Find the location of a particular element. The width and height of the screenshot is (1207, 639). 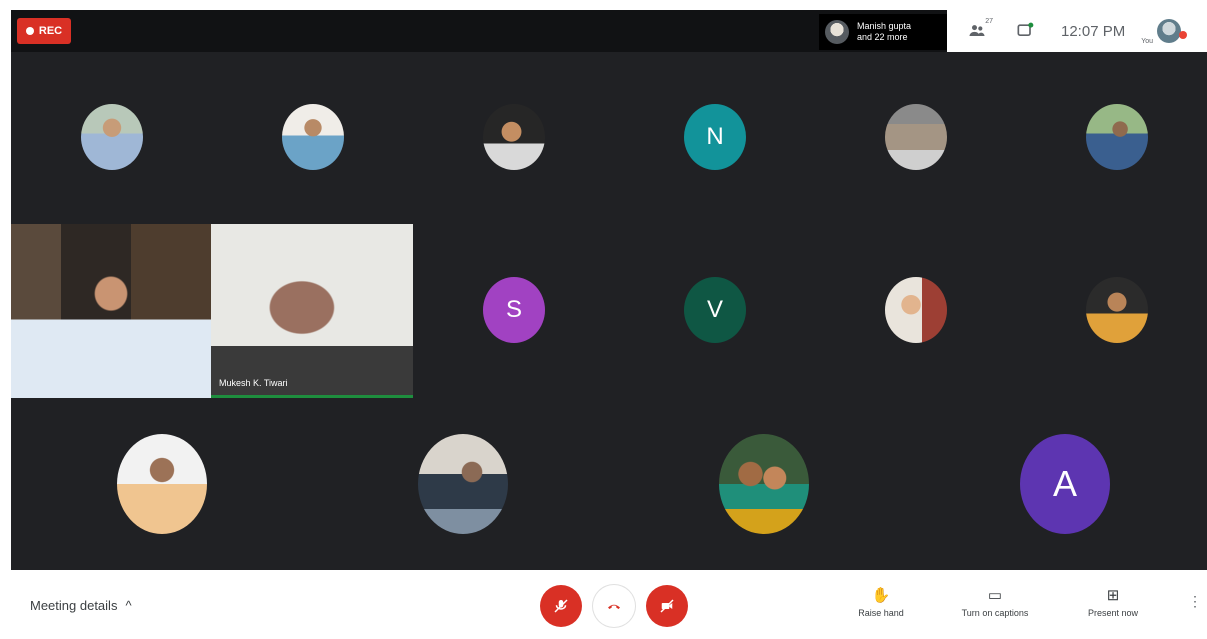

participant-tile-letter: S is located at coordinates (514, 310).